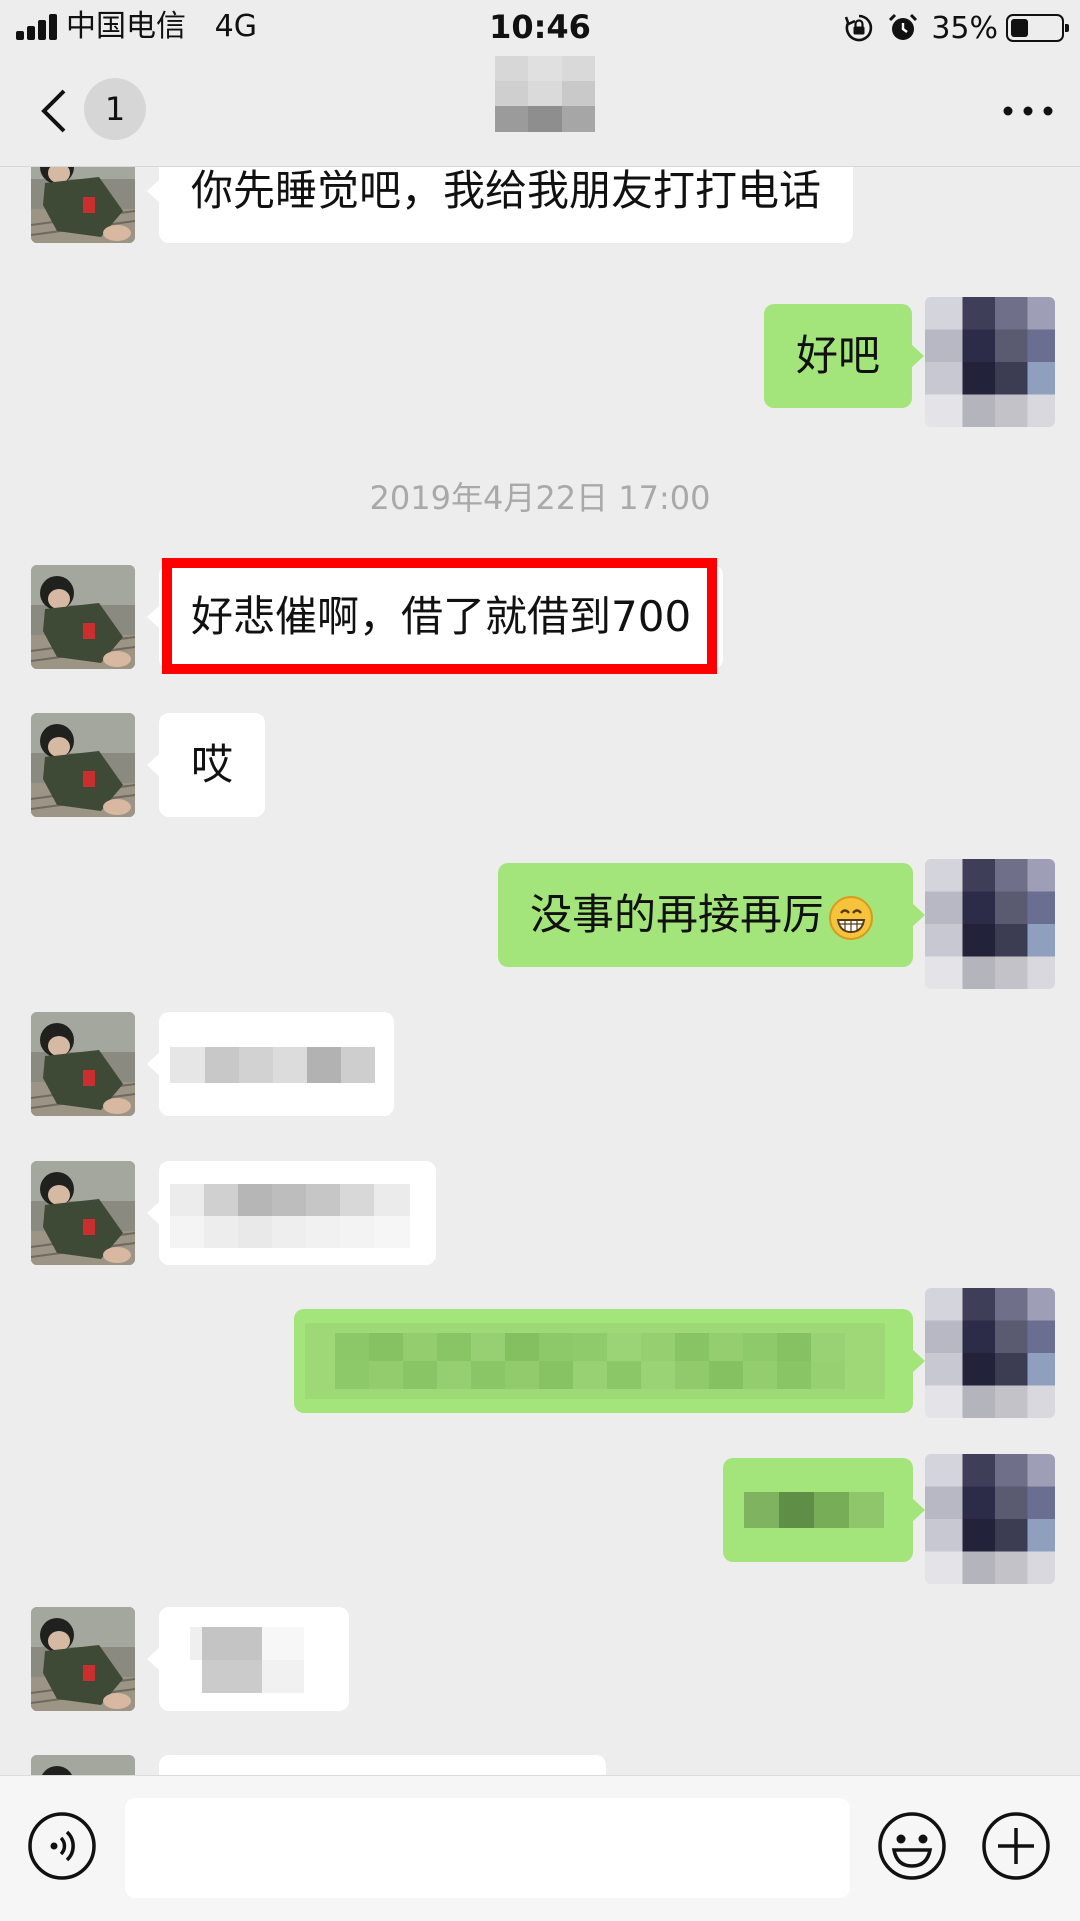  What do you see at coordinates (844, 356) in the screenshot?
I see `message-bubble-outgoing: 好吧` at bounding box center [844, 356].